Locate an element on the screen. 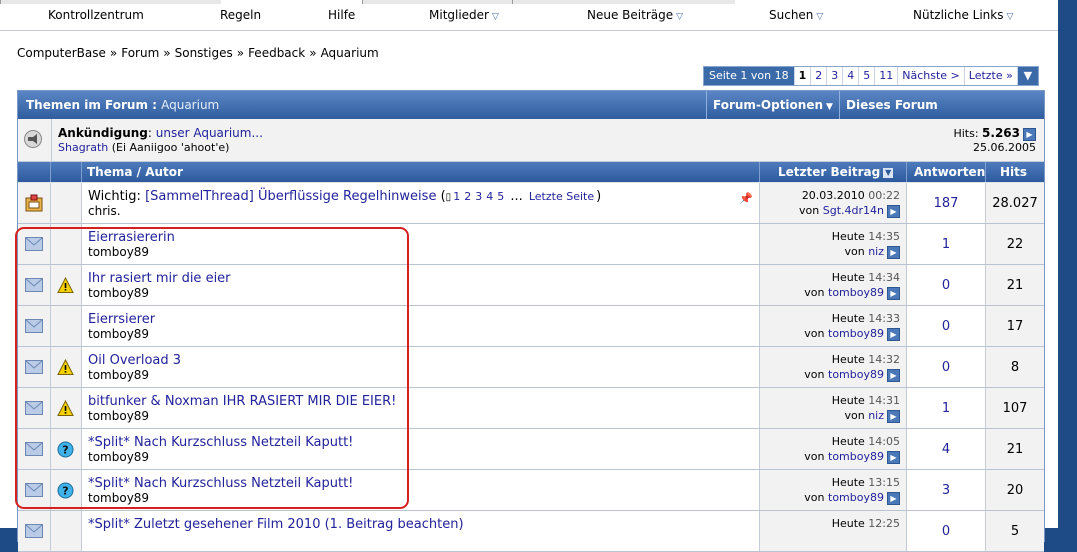 This screenshot has height=552, width=1077. page-2: 2 is located at coordinates (819, 76).